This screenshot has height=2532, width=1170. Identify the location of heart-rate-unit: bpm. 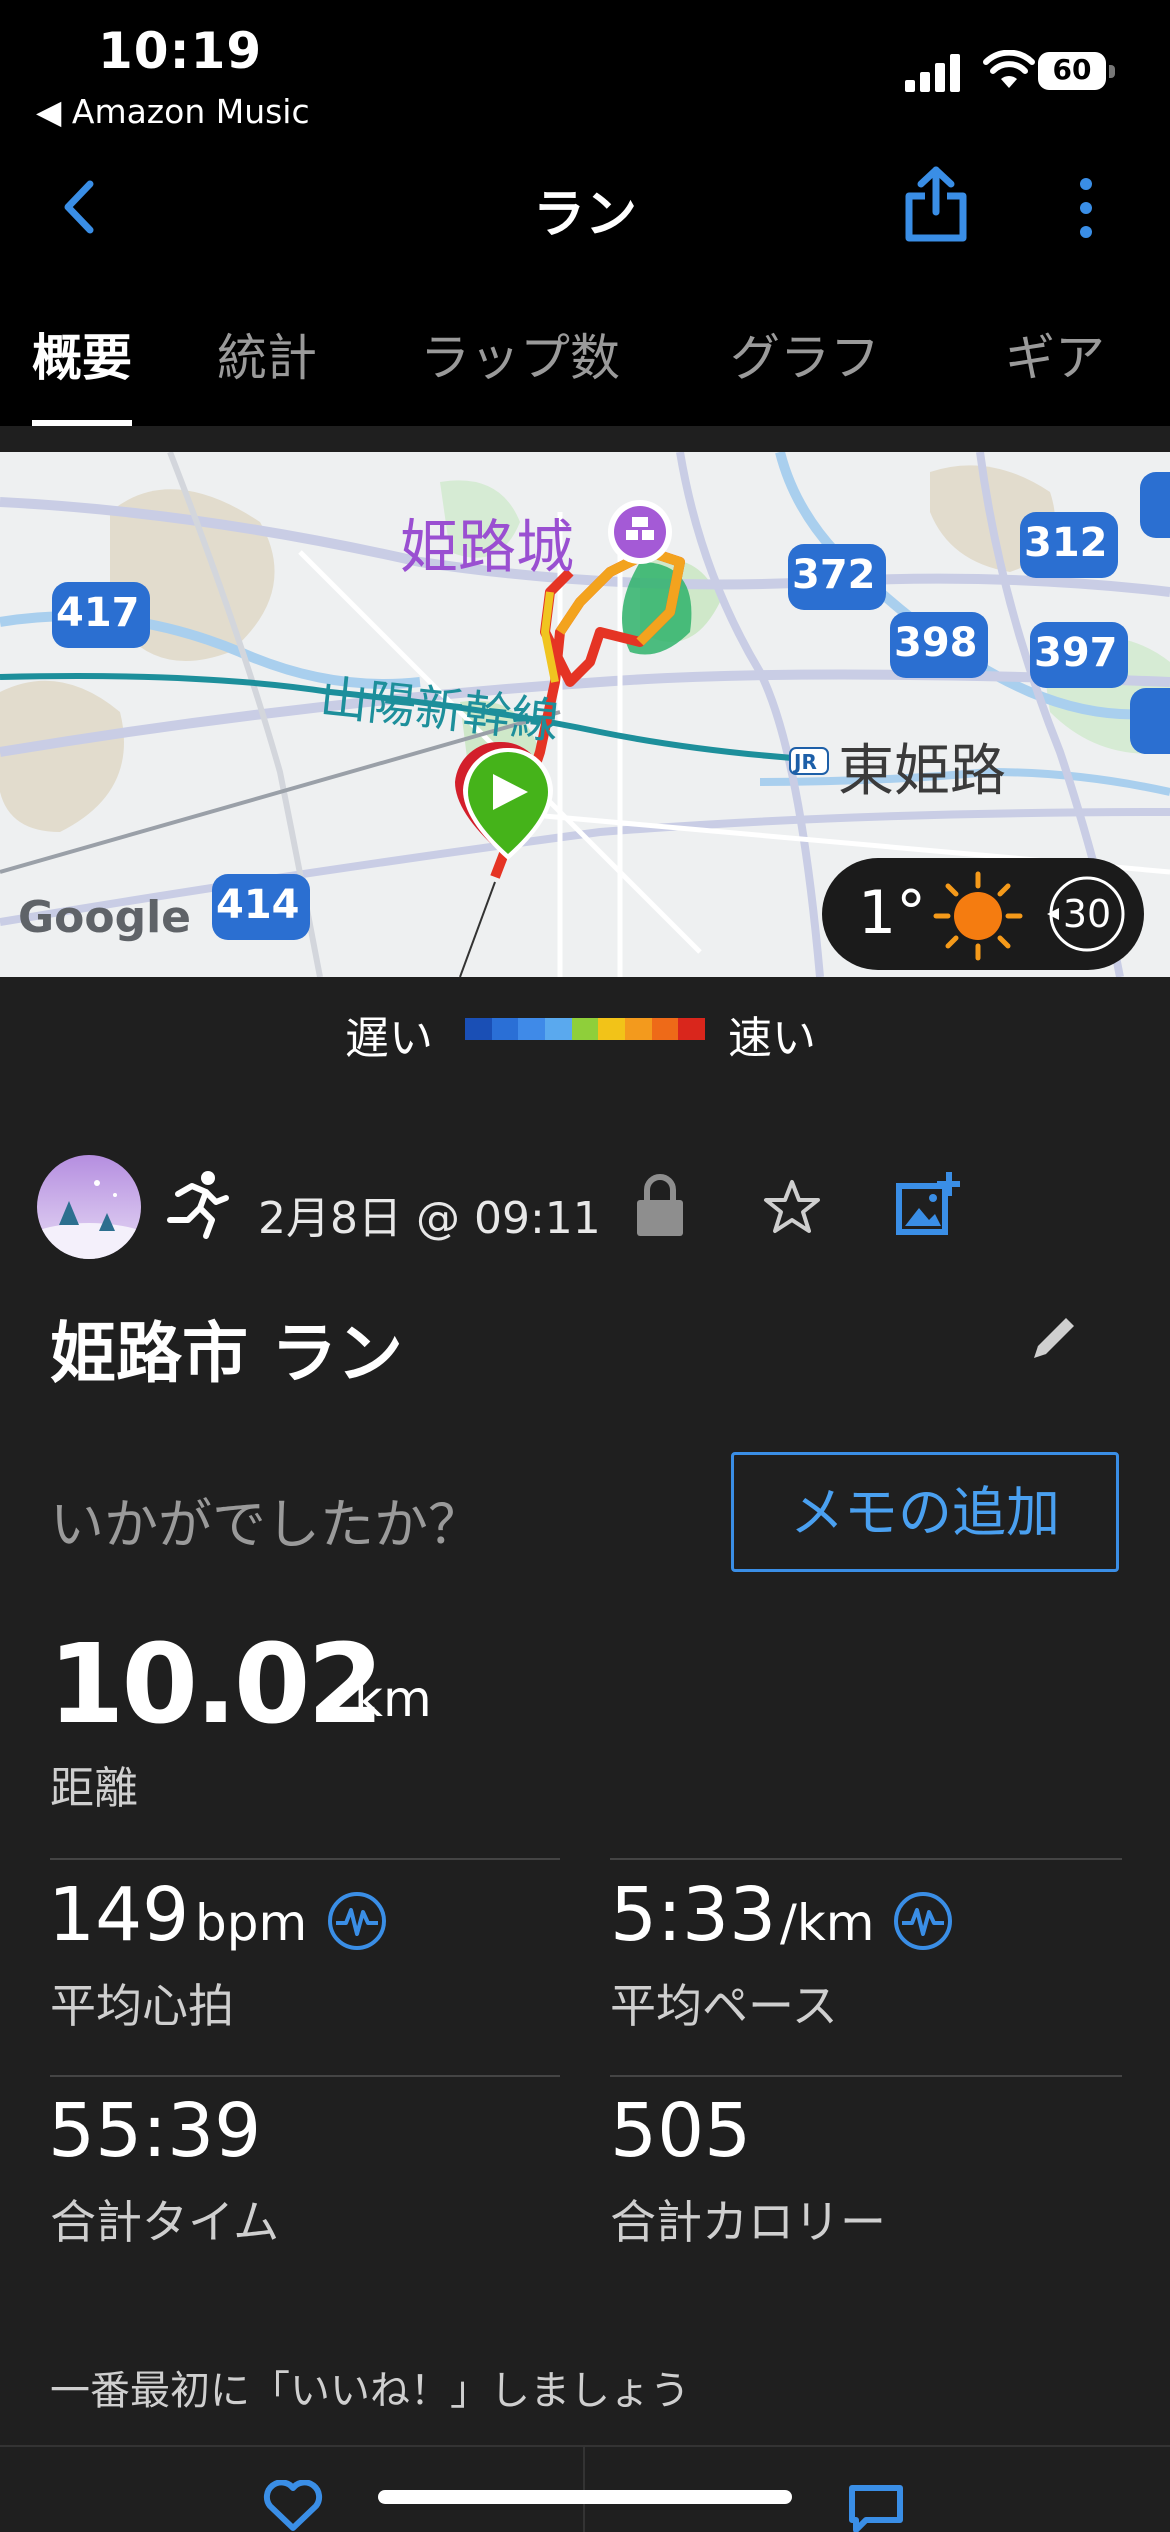
(251, 1923).